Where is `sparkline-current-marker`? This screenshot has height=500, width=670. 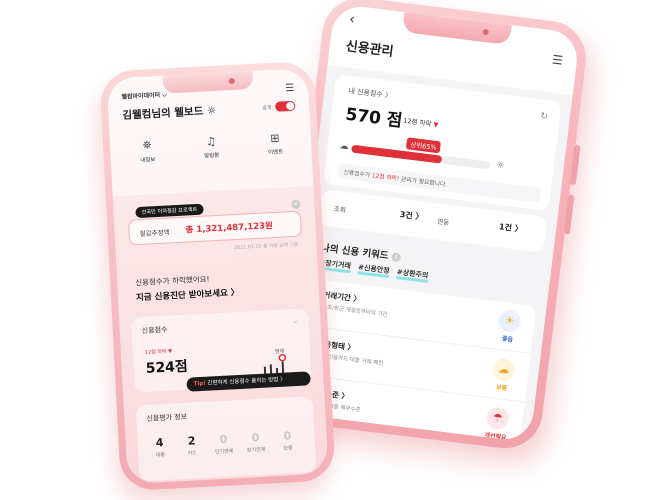
sparkline-current-marker is located at coordinates (282, 357).